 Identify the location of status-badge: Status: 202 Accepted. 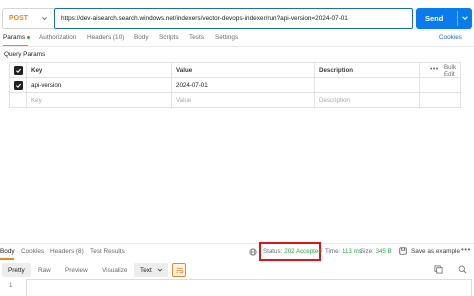
(290, 251).